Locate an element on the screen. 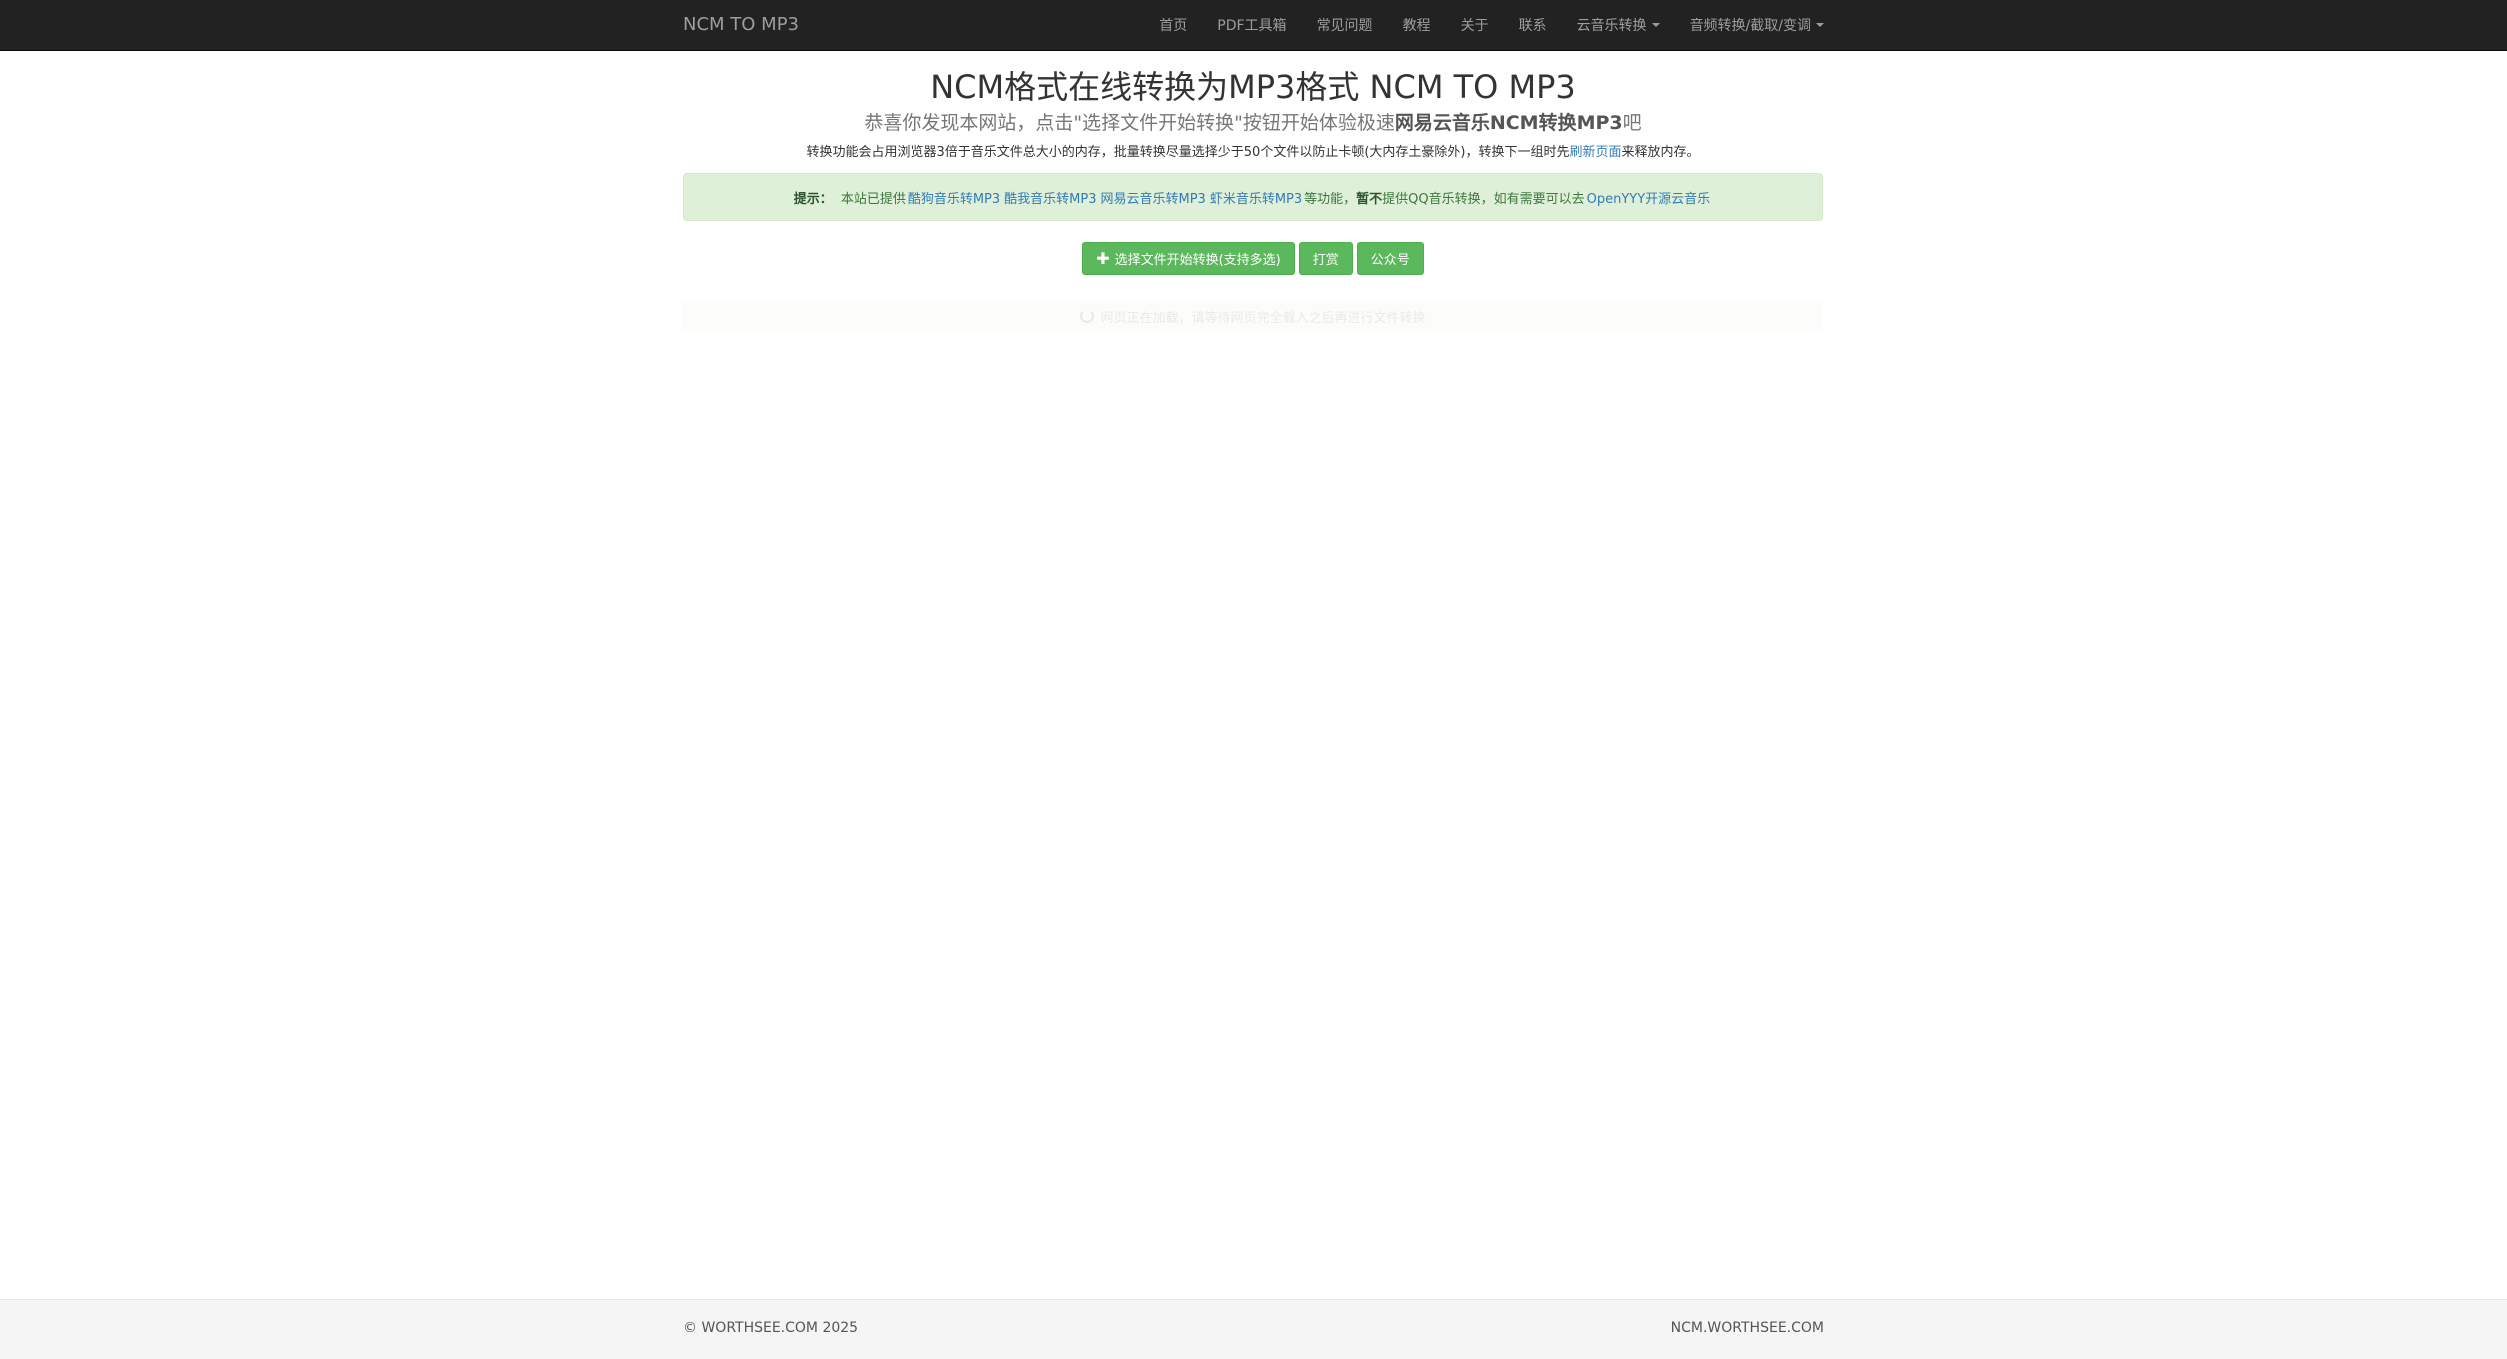  site-domain: NCM.WORTHSEE.COM is located at coordinates (1747, 1328).